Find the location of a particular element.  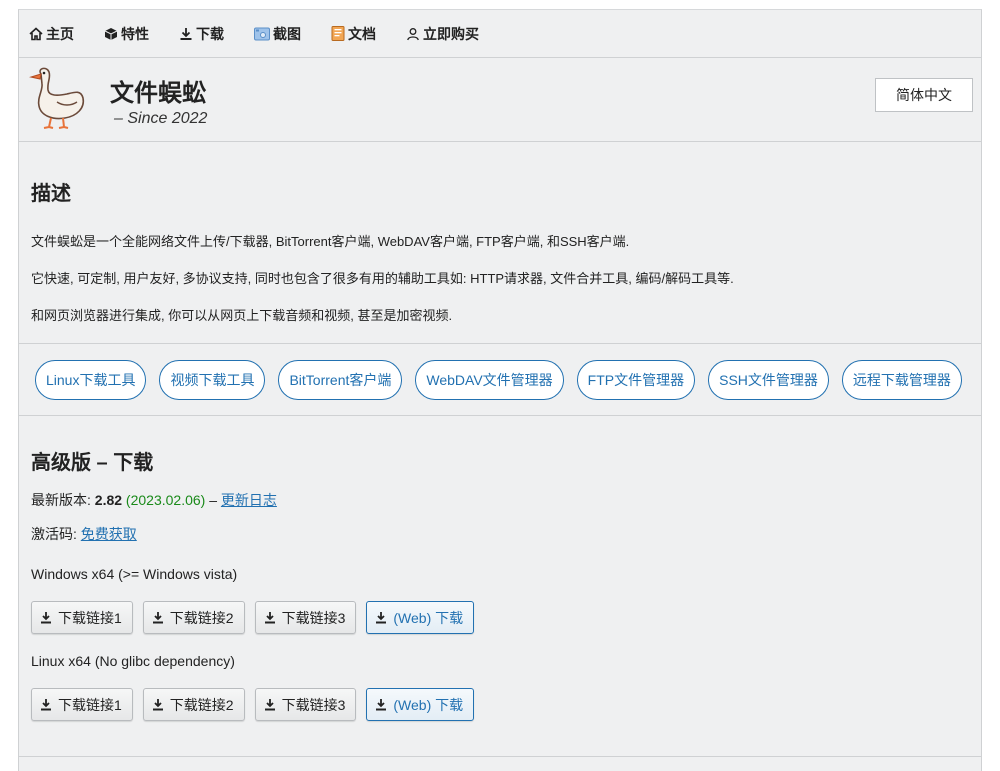

windows-download-link-2: 下载链接2 is located at coordinates (193, 617).